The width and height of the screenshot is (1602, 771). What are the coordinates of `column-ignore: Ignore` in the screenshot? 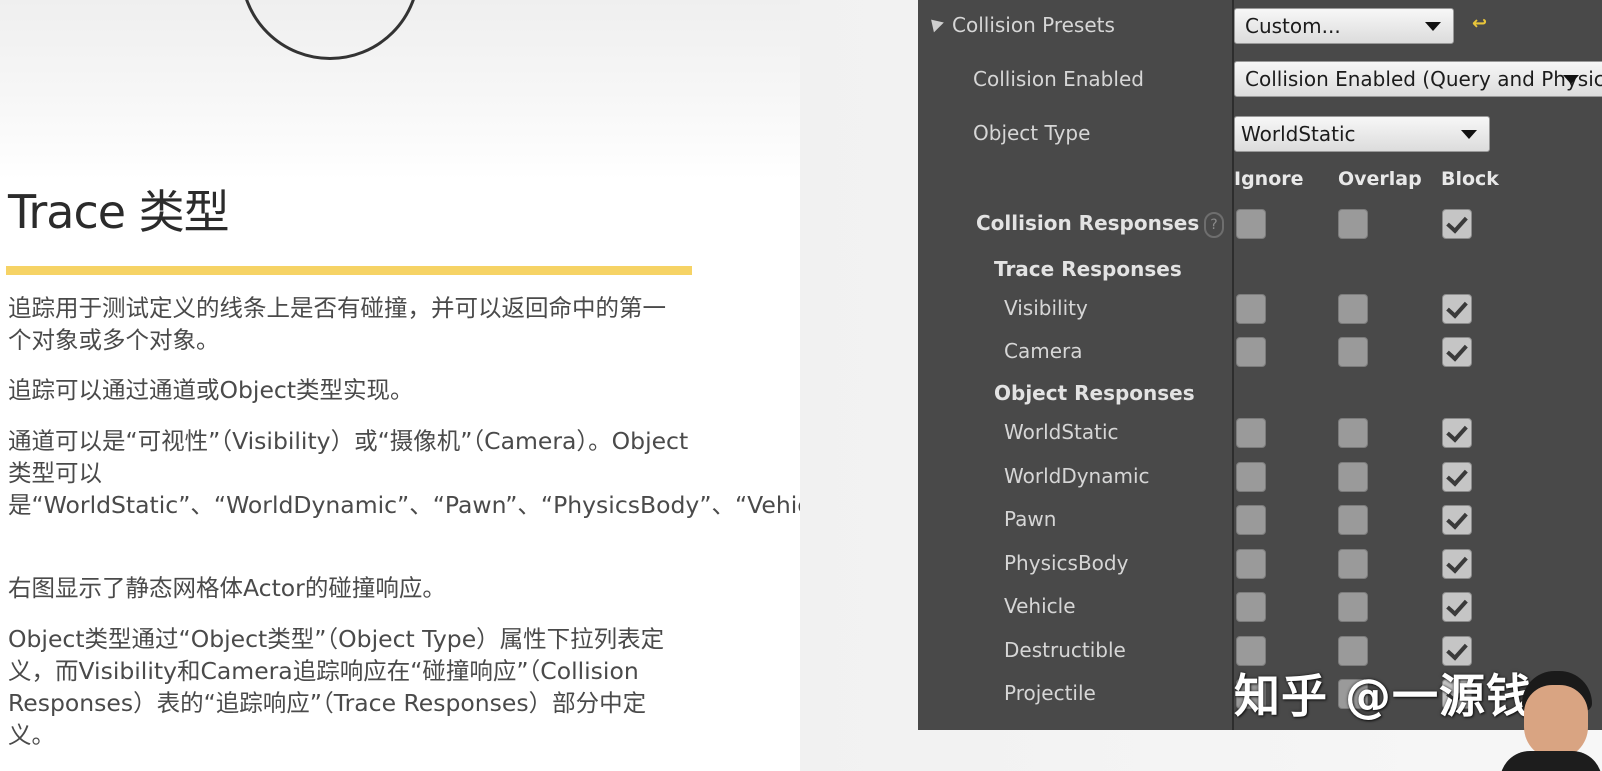 It's located at (1269, 179).